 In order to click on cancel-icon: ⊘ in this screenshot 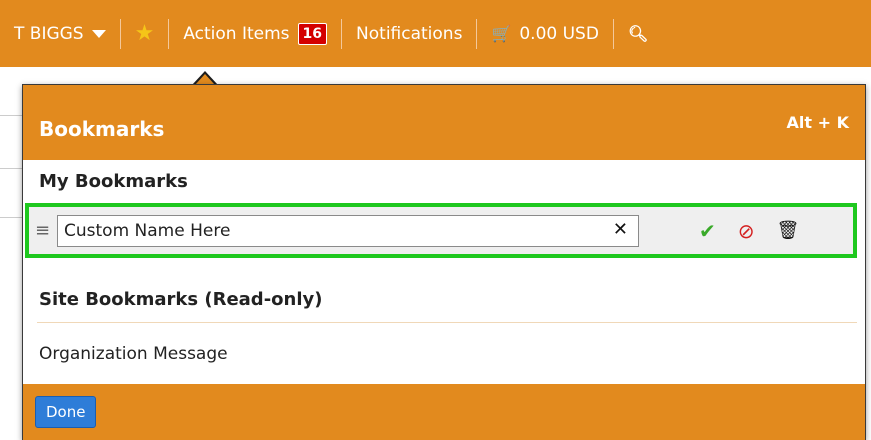, I will do `click(746, 231)`.